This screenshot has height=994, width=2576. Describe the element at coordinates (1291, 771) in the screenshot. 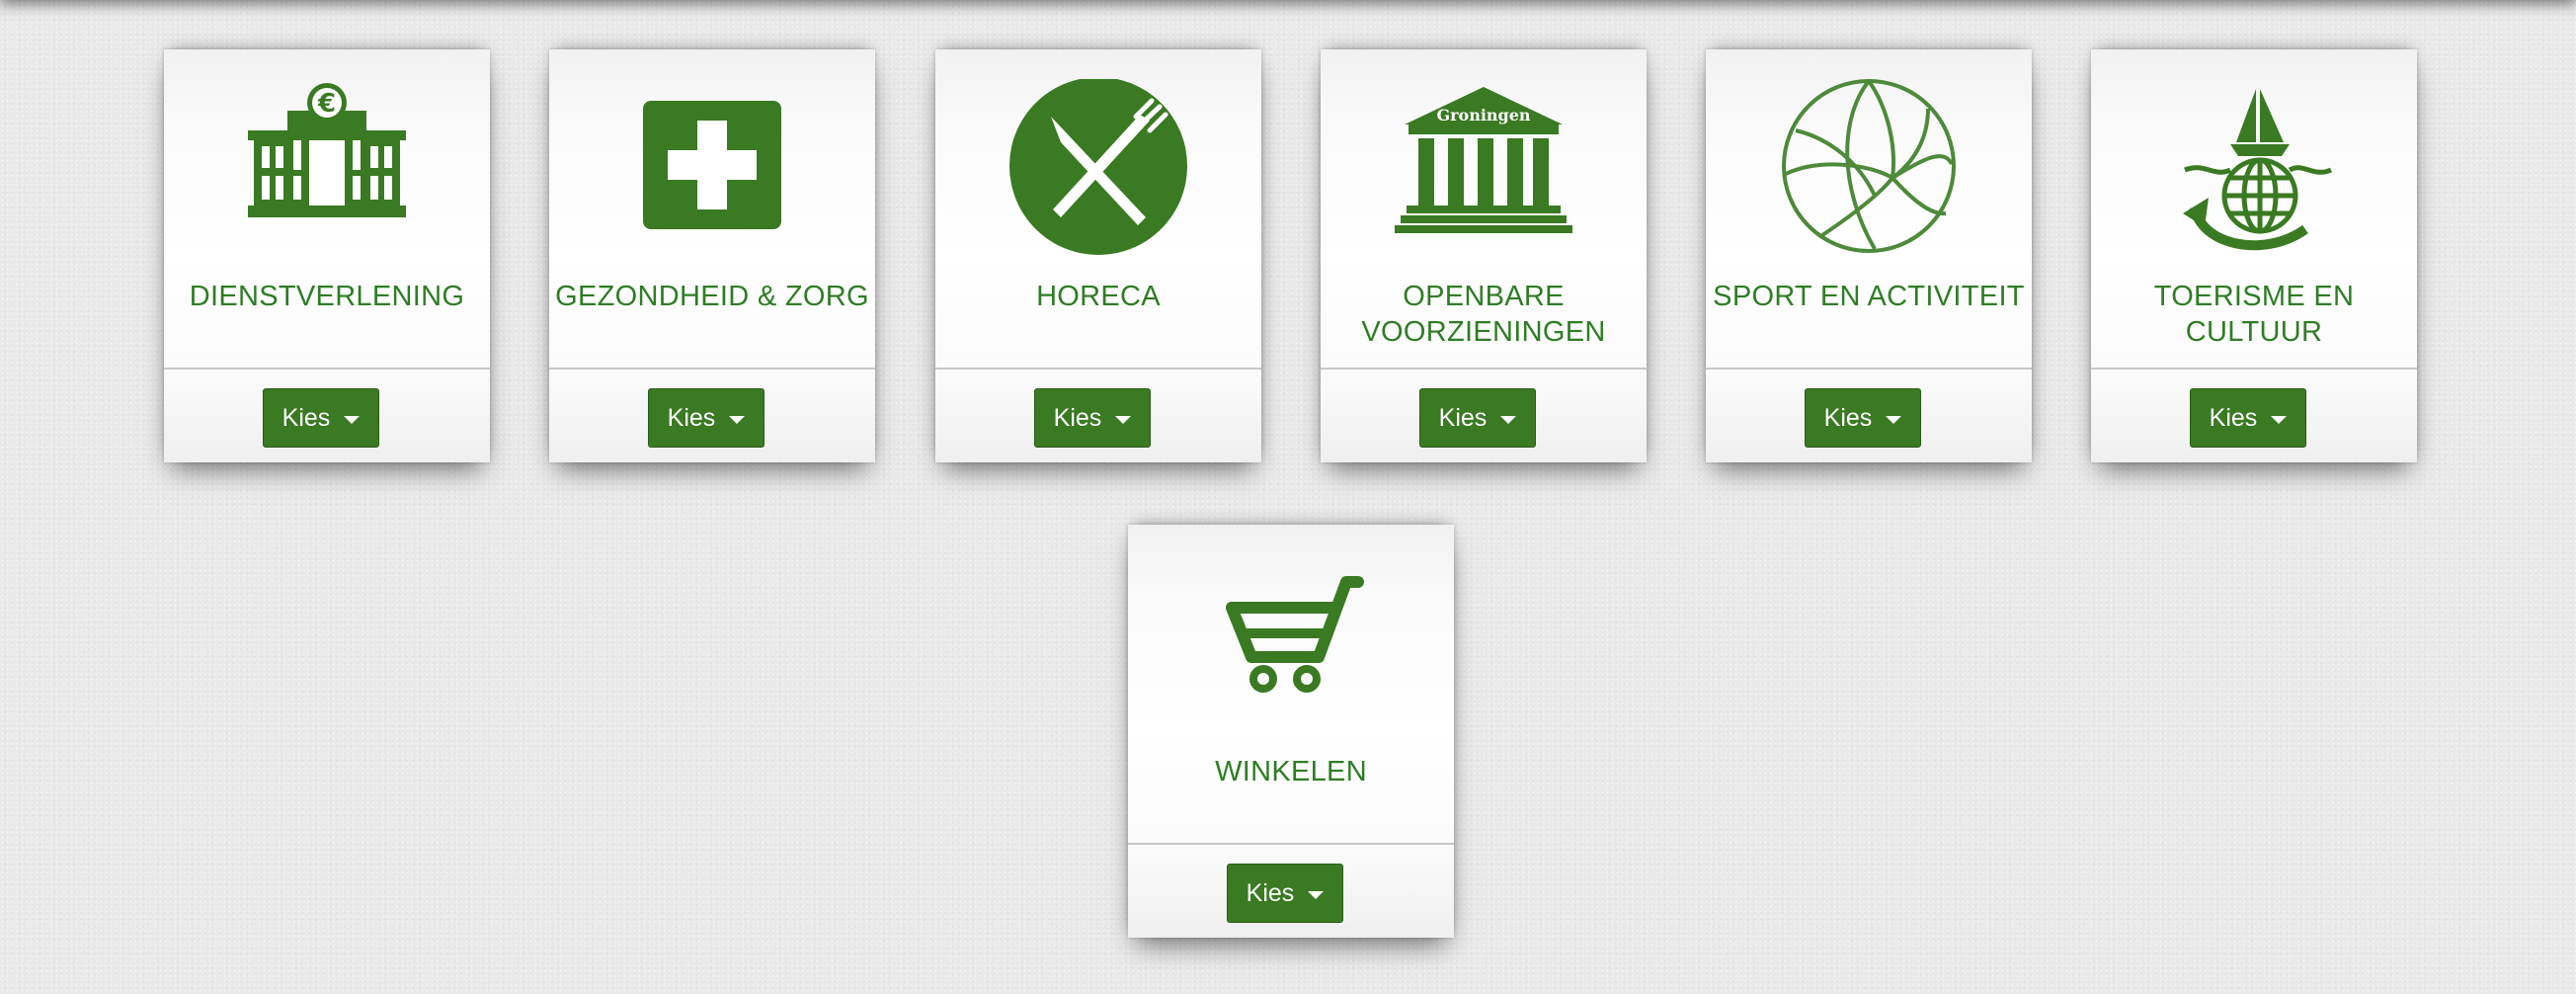

I see `category-title: WINKELEN` at that location.